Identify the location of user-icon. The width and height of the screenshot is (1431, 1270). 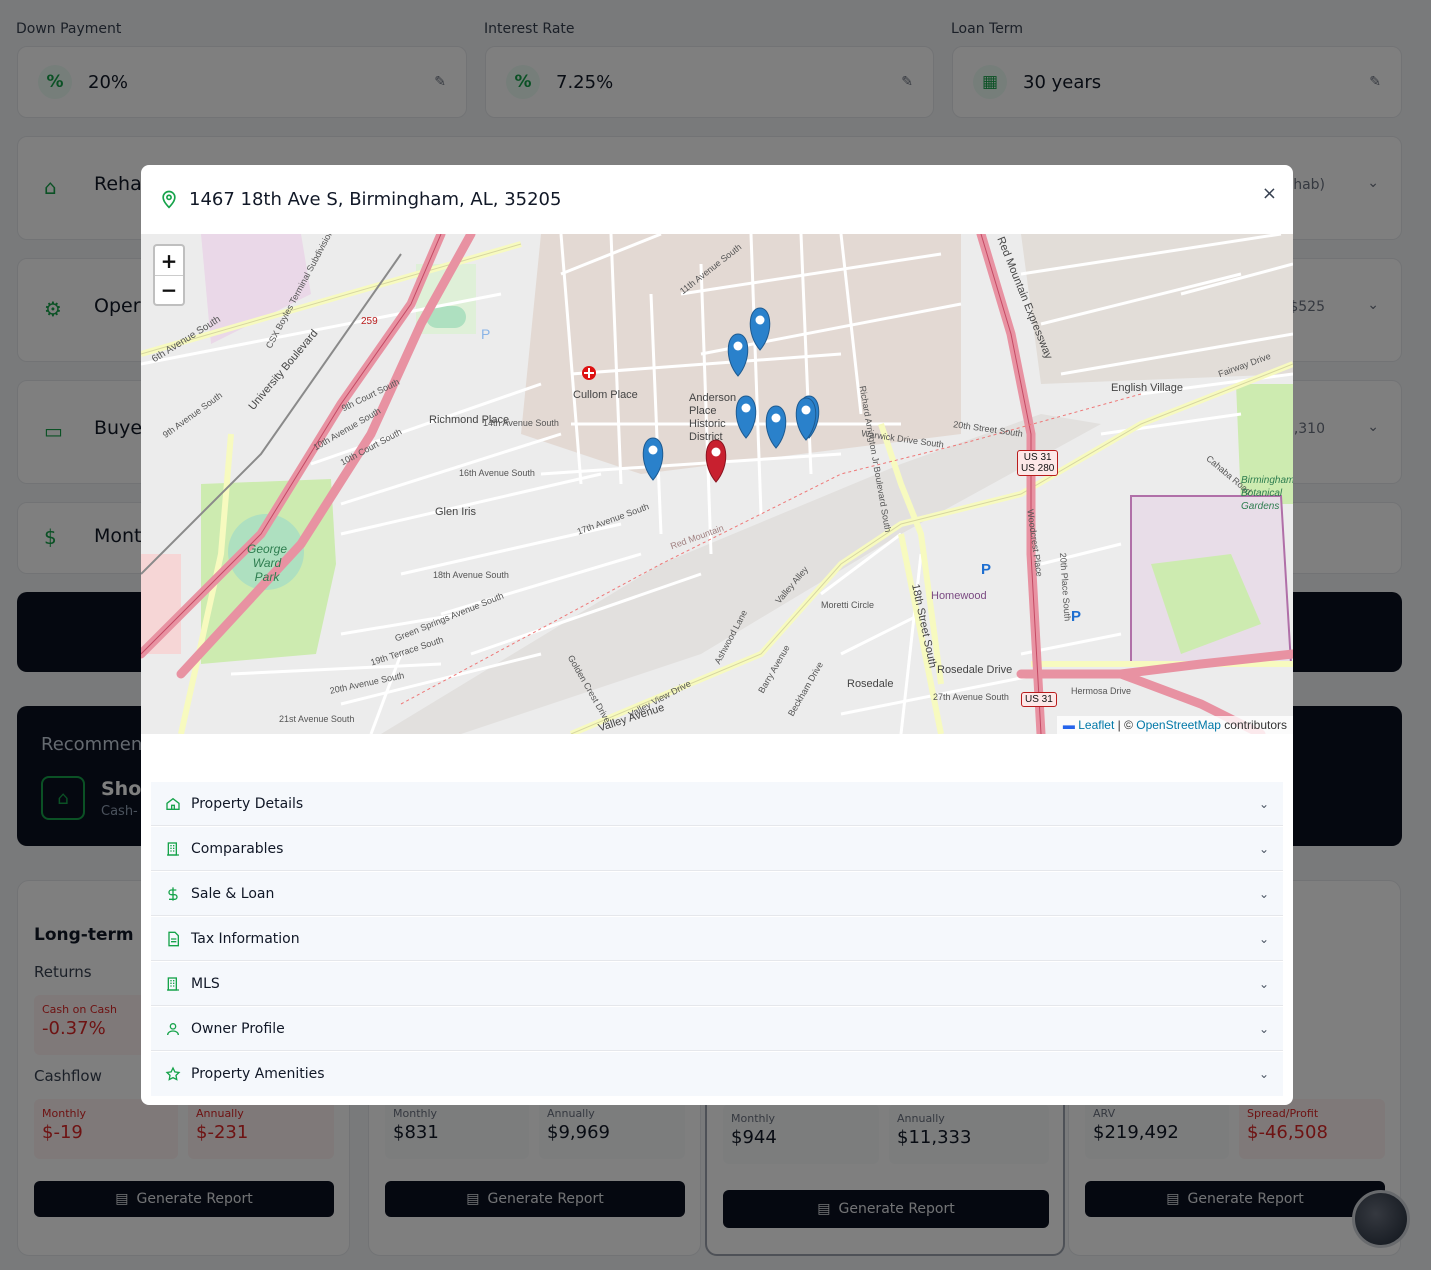
(173, 1028).